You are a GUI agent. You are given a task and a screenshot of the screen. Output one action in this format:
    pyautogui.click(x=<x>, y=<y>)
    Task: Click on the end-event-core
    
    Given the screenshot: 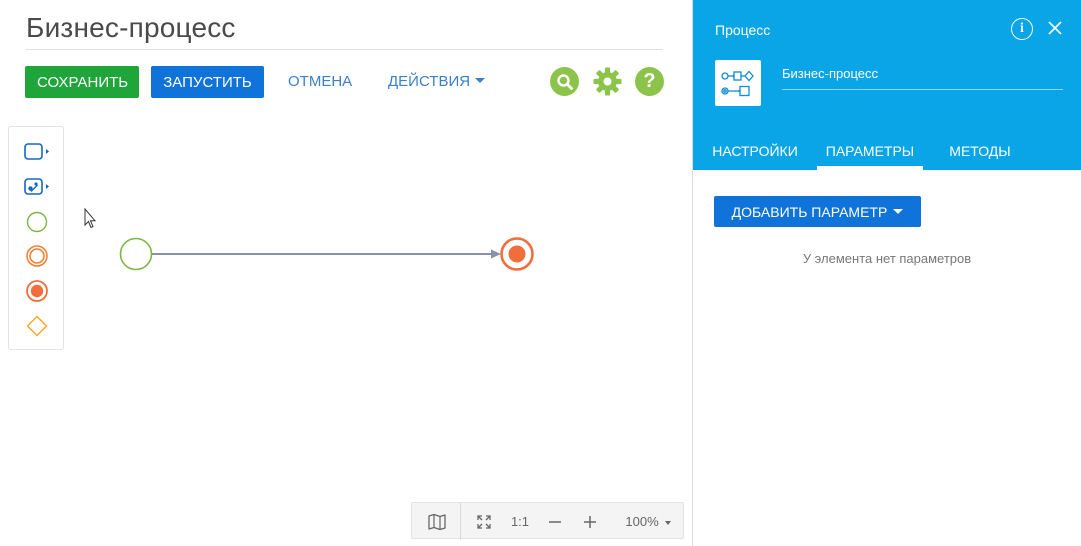 What is the action you would take?
    pyautogui.click(x=517, y=254)
    